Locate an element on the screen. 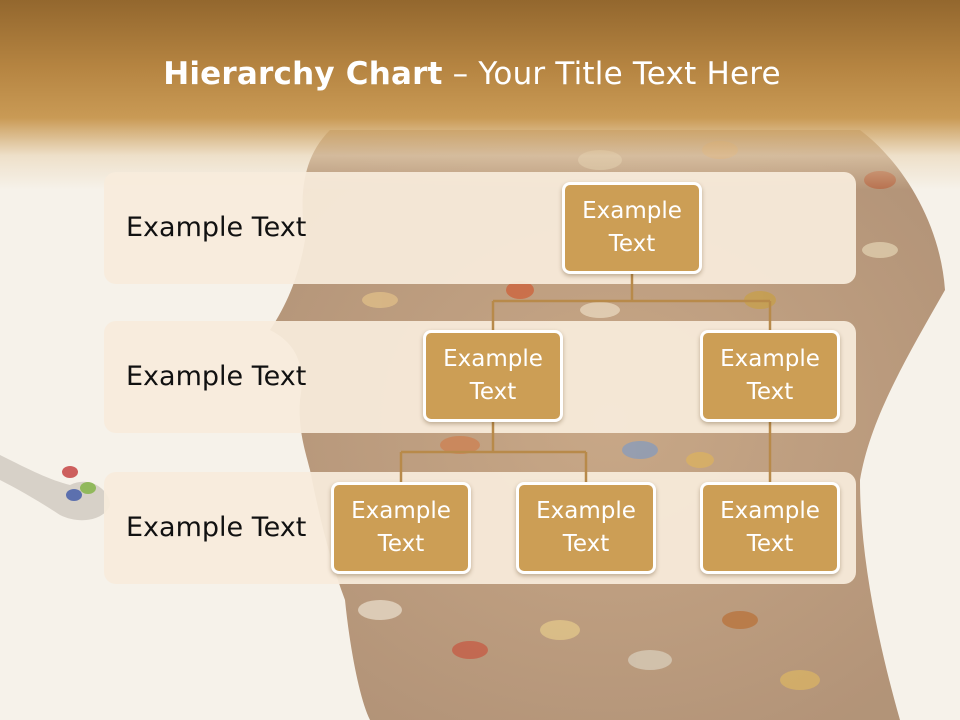 The width and height of the screenshot is (960, 720). node-root: Example Text is located at coordinates (632, 228).